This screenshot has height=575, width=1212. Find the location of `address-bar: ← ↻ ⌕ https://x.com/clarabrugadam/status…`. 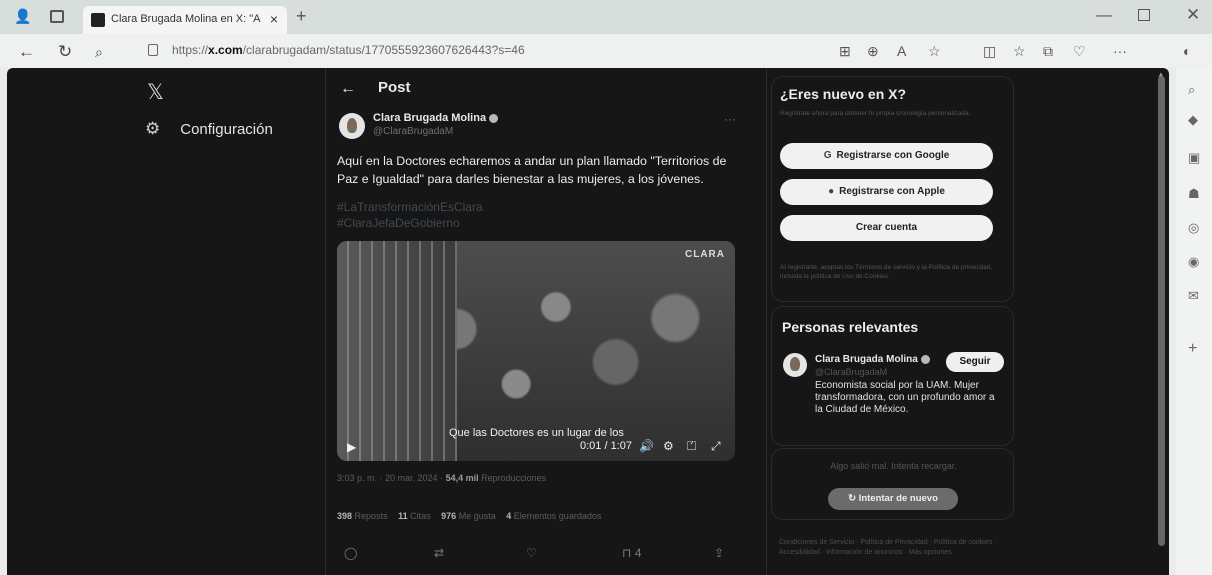

address-bar: ← ↻ ⌕ https://x.com/clarabrugadam/status… is located at coordinates (606, 51).